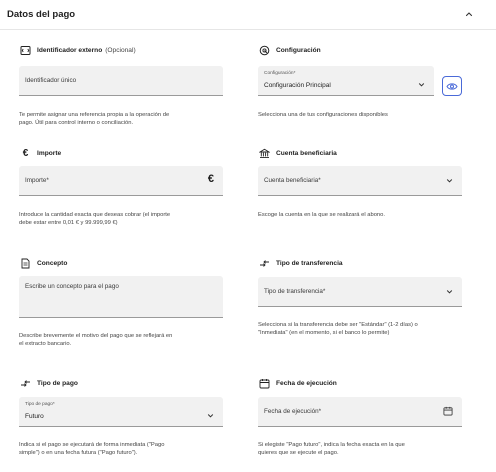 Image resolution: width=496 pixels, height=472 pixels. I want to click on tipo-pago-value: Futuro, so click(34, 416).